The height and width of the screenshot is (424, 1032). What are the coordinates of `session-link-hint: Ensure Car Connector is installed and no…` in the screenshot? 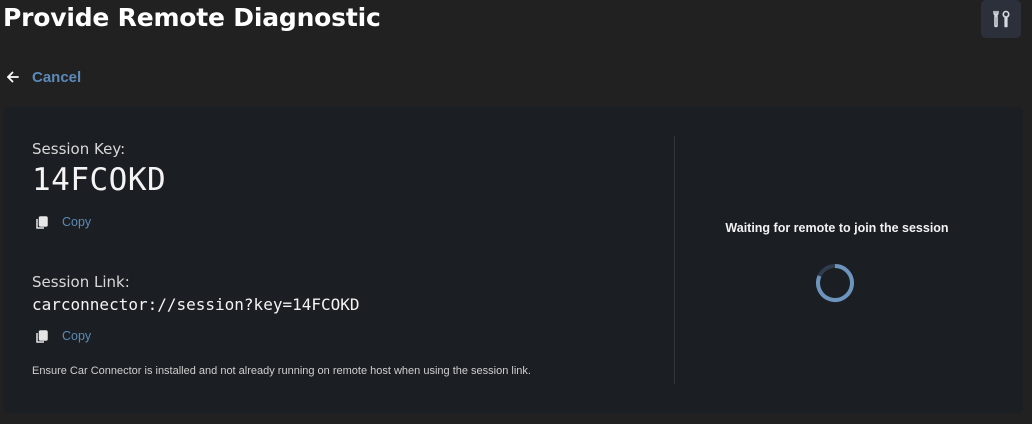 It's located at (281, 371).